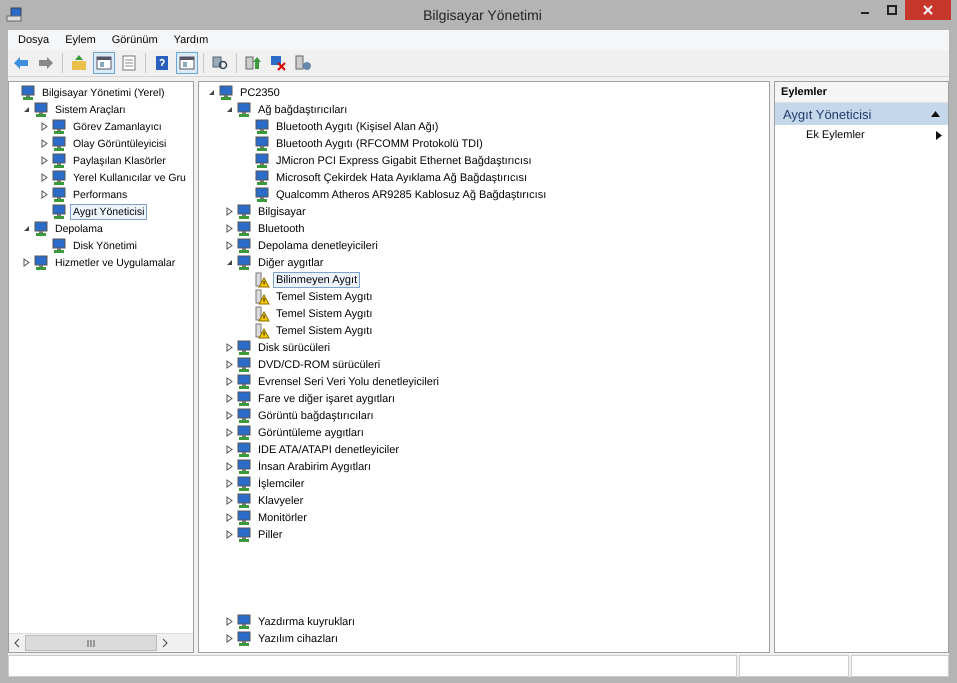 This screenshot has width=957, height=683. What do you see at coordinates (100, 194) in the screenshot?
I see `tree-item: Performans` at bounding box center [100, 194].